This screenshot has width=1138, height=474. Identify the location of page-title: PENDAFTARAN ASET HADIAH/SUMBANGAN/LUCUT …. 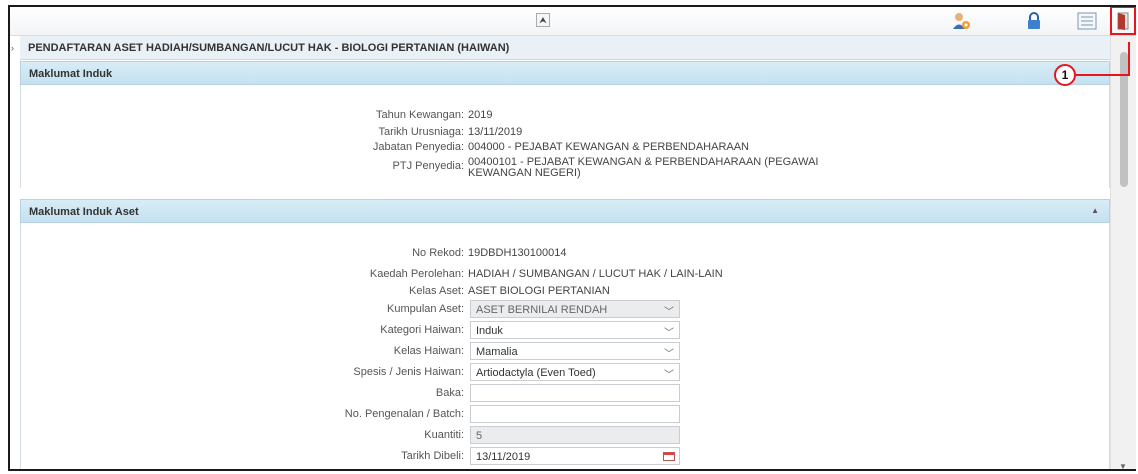
(565, 48).